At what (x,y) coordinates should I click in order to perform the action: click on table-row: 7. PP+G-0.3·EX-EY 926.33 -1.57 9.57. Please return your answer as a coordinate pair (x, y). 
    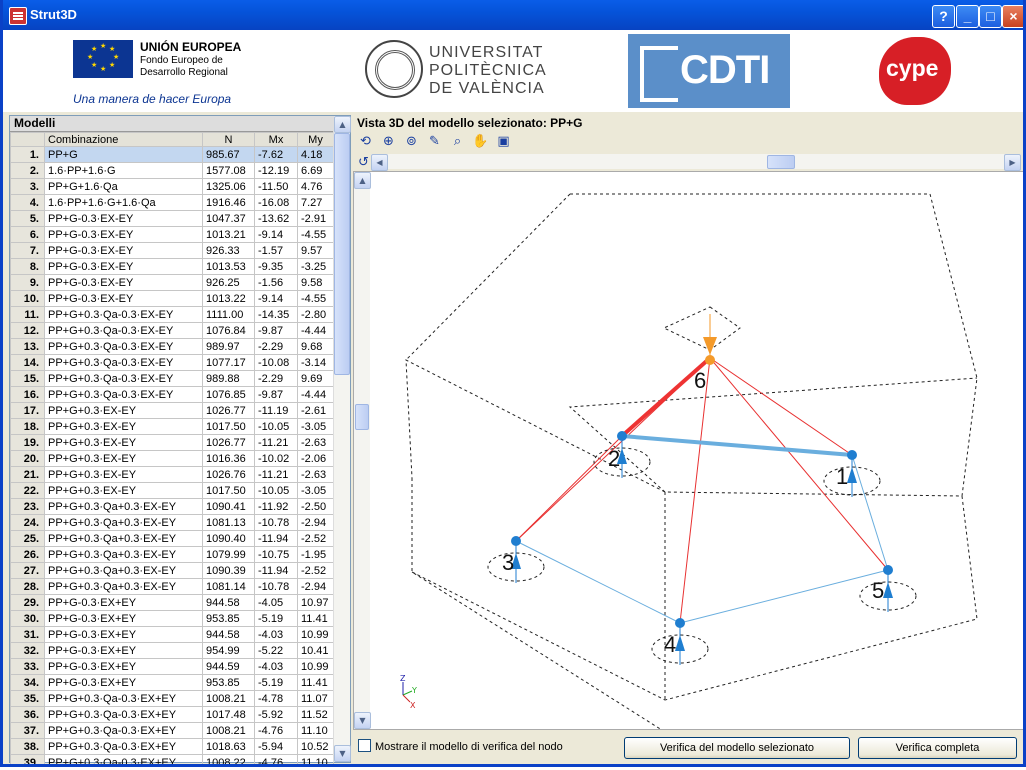
    Looking at the image, I should click on (172, 250).